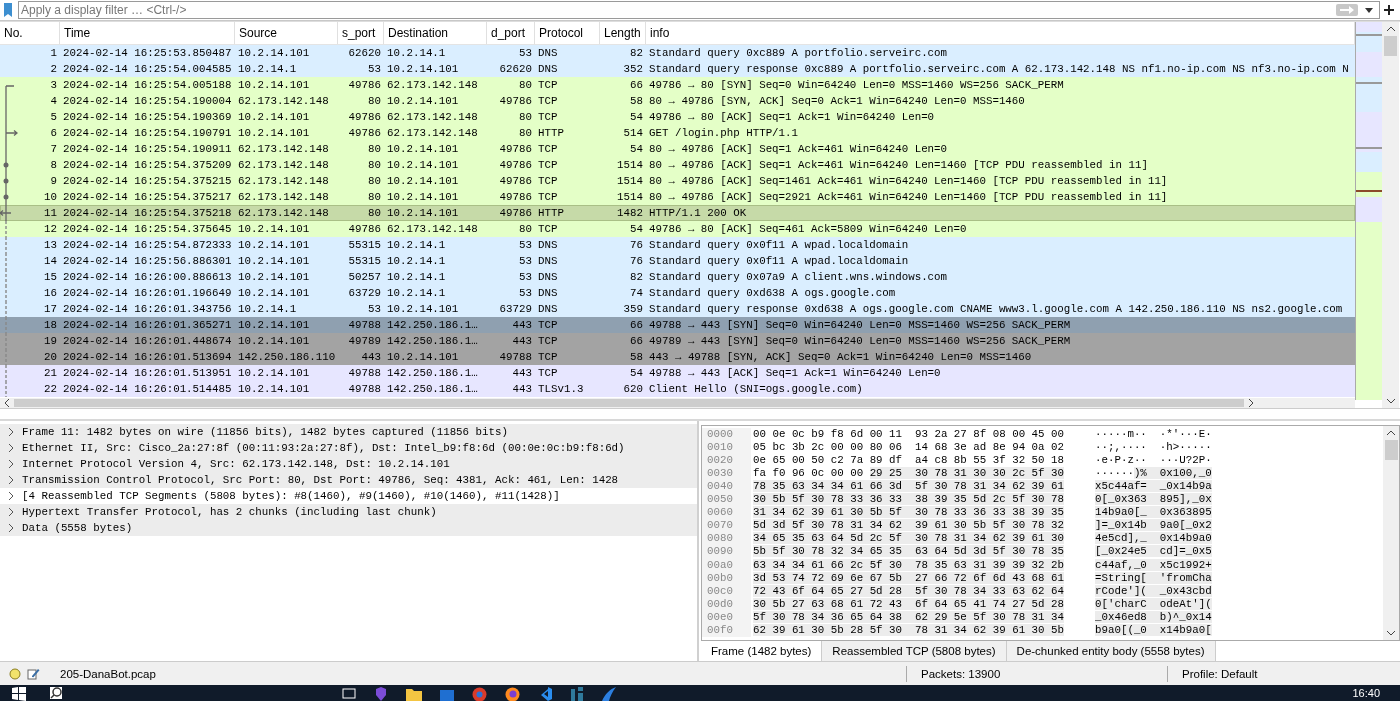 The height and width of the screenshot is (701, 1400). I want to click on packet-d-port: 80, so click(525, 132).